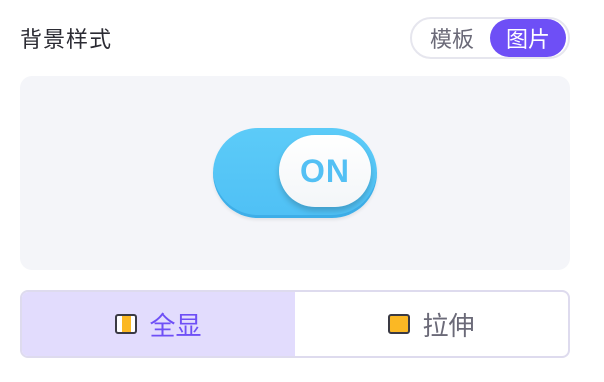  I want to click on toggle-knob: ON, so click(325, 171).